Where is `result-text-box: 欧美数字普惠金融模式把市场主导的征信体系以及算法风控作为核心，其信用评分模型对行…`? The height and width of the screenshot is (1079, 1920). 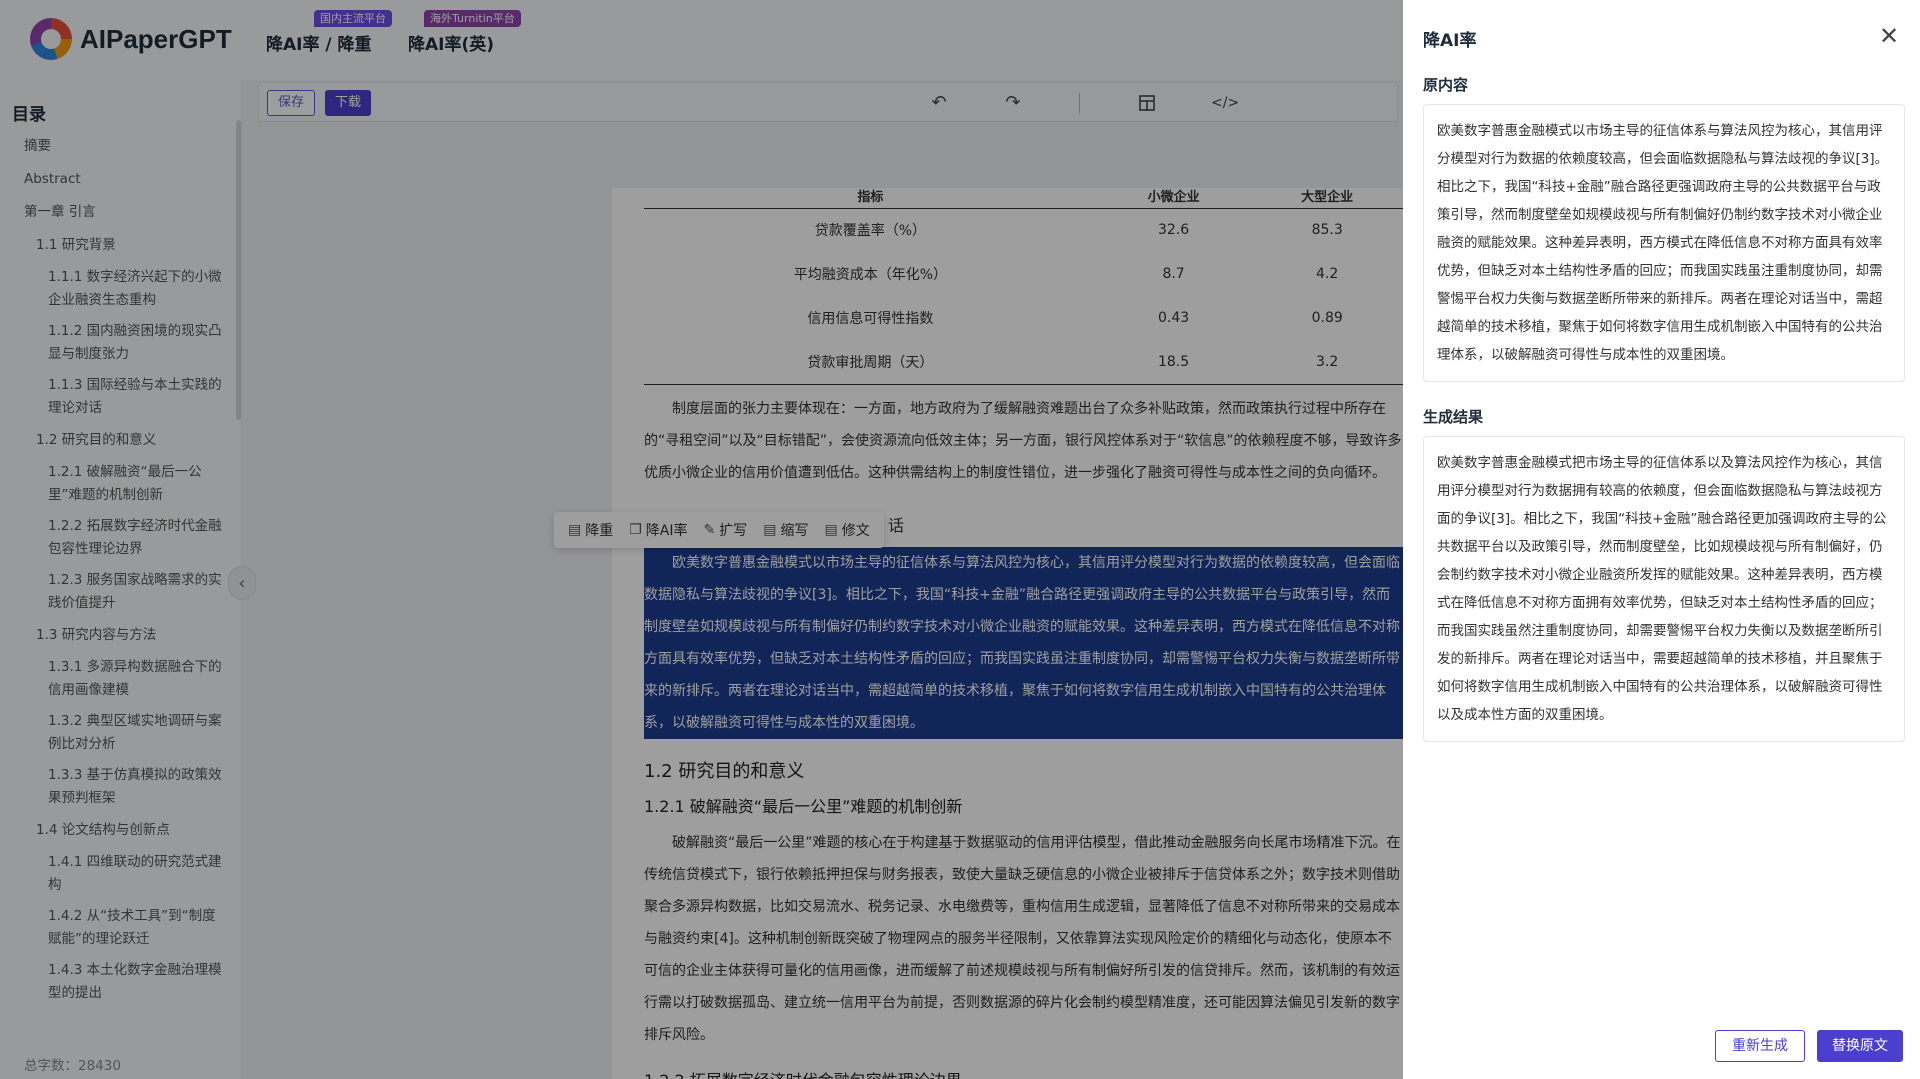 result-text-box: 欧美数字普惠金融模式把市场主导的征信体系以及算法风控作为核心，其信用评分模型对行… is located at coordinates (1664, 589).